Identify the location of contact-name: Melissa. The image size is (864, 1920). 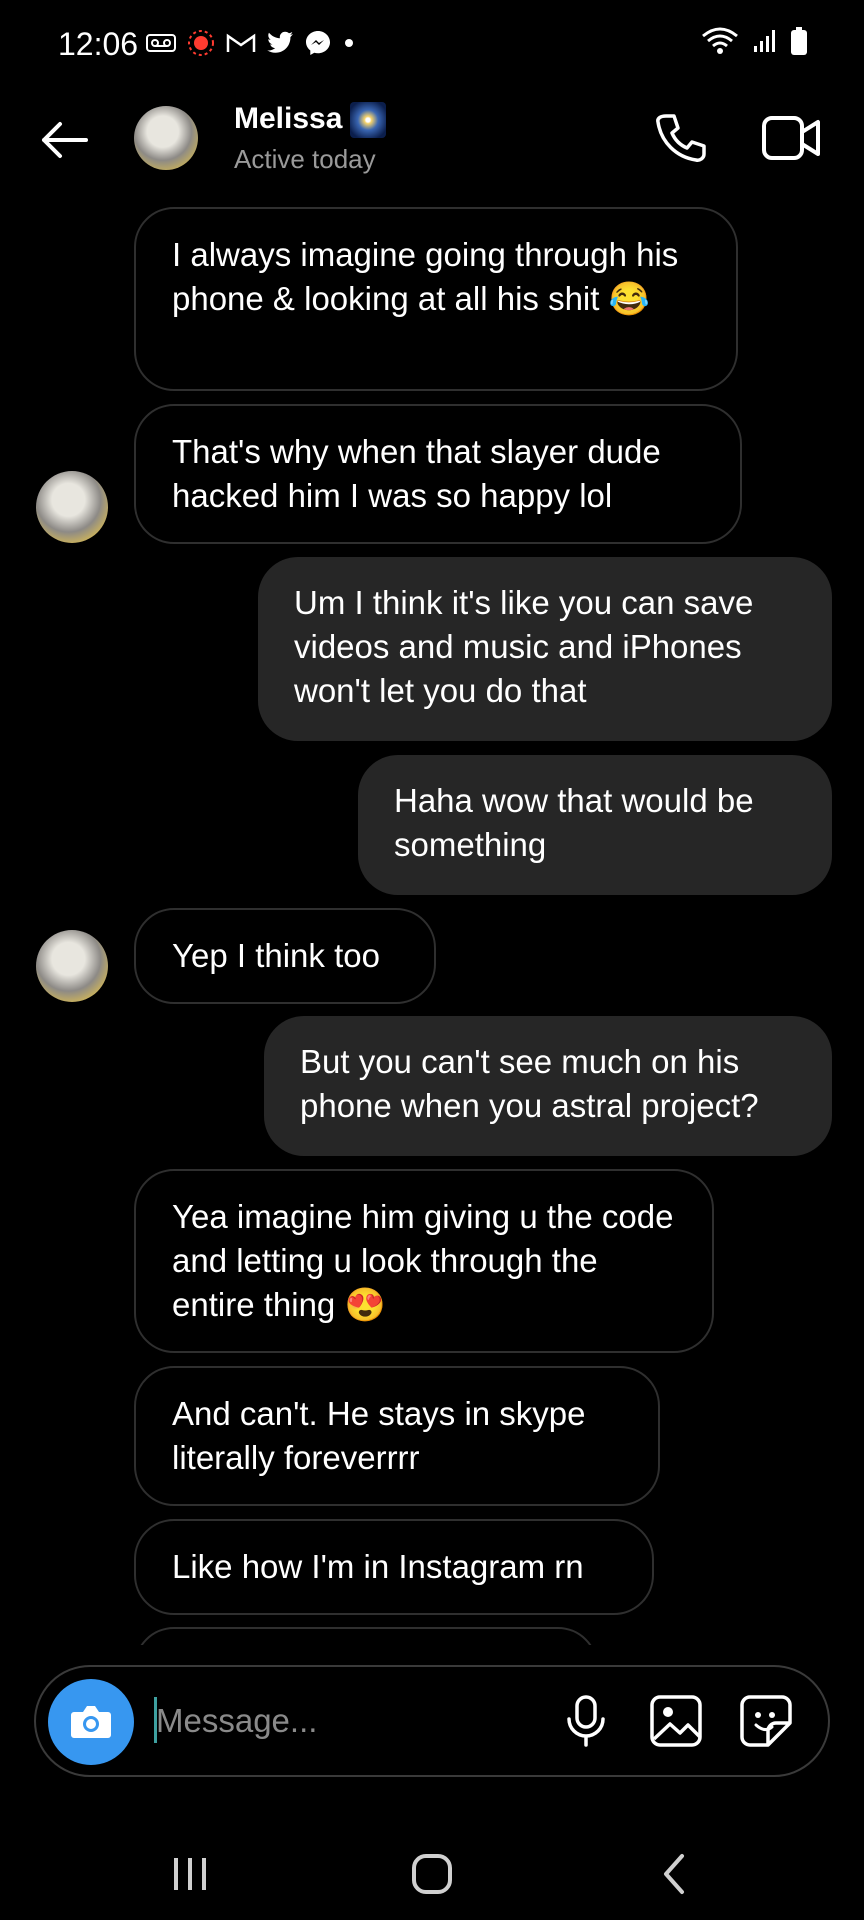
(288, 118).